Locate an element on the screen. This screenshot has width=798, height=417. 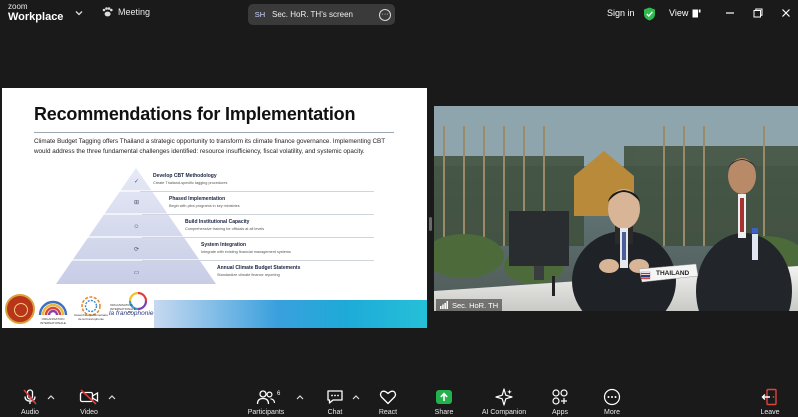
shield-check-icon is located at coordinates (649, 14).